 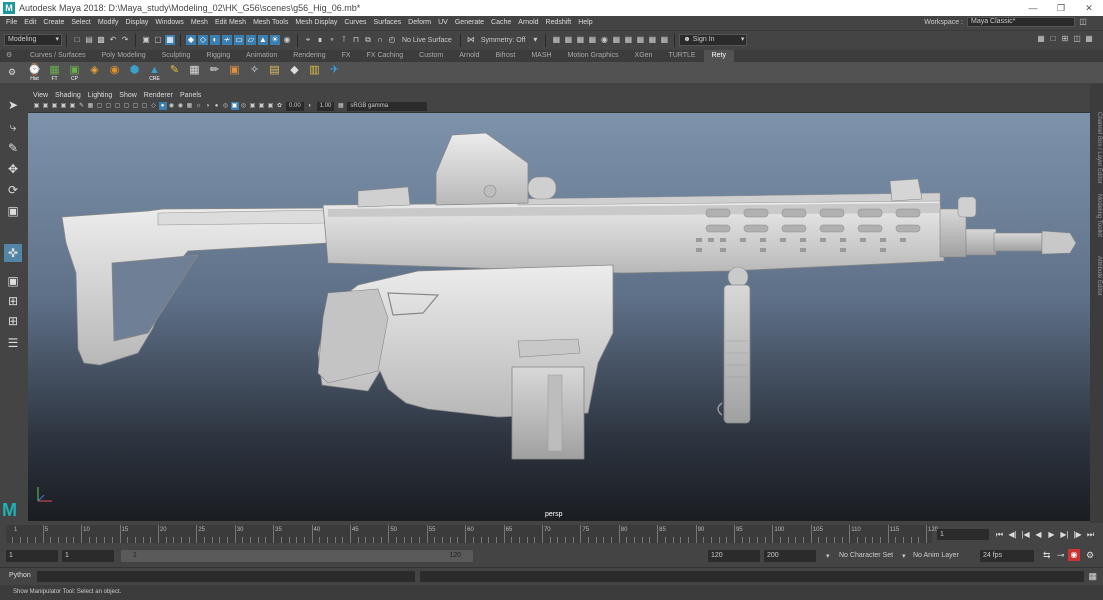 What do you see at coordinates (13, 169) in the screenshot?
I see `move-tool-icon: ✥` at bounding box center [13, 169].